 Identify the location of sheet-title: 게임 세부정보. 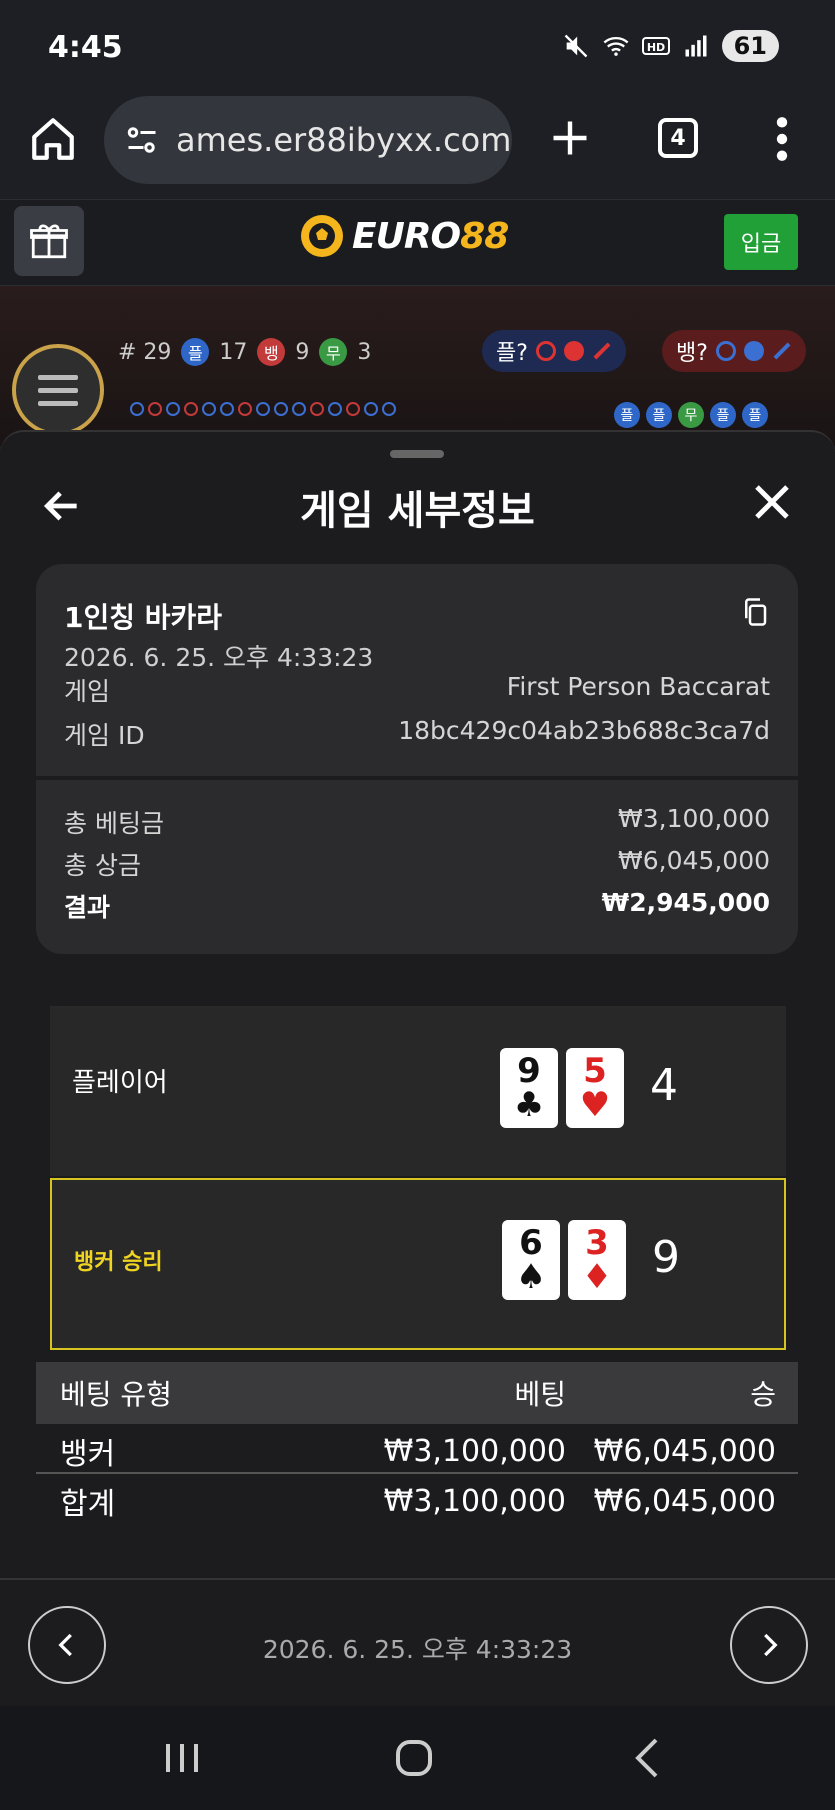
(417, 511).